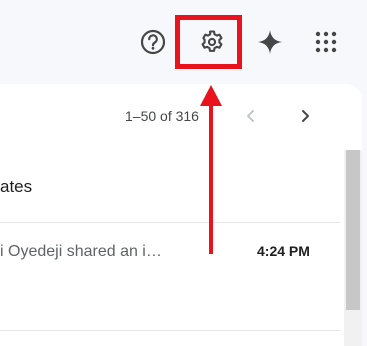  I want to click on help-icon, so click(153, 42).